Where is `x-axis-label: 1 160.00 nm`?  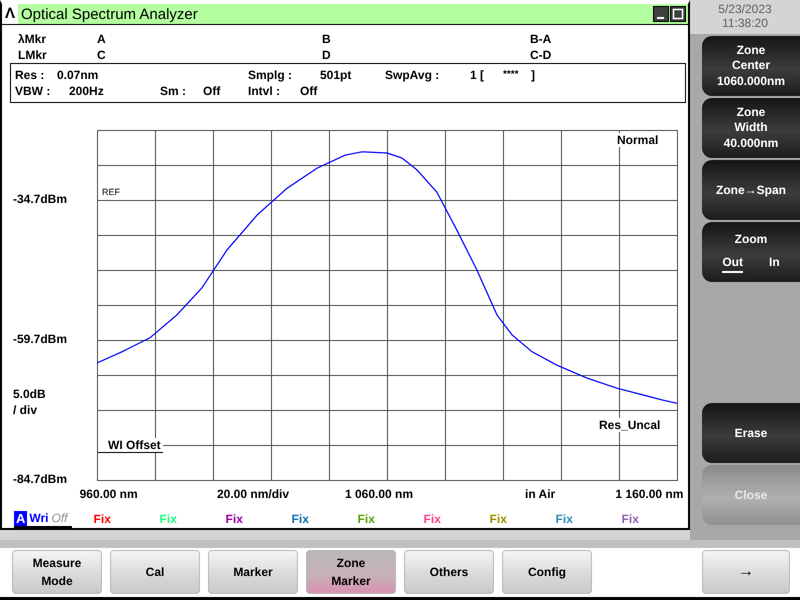 x-axis-label: 1 160.00 nm is located at coordinates (649, 493).